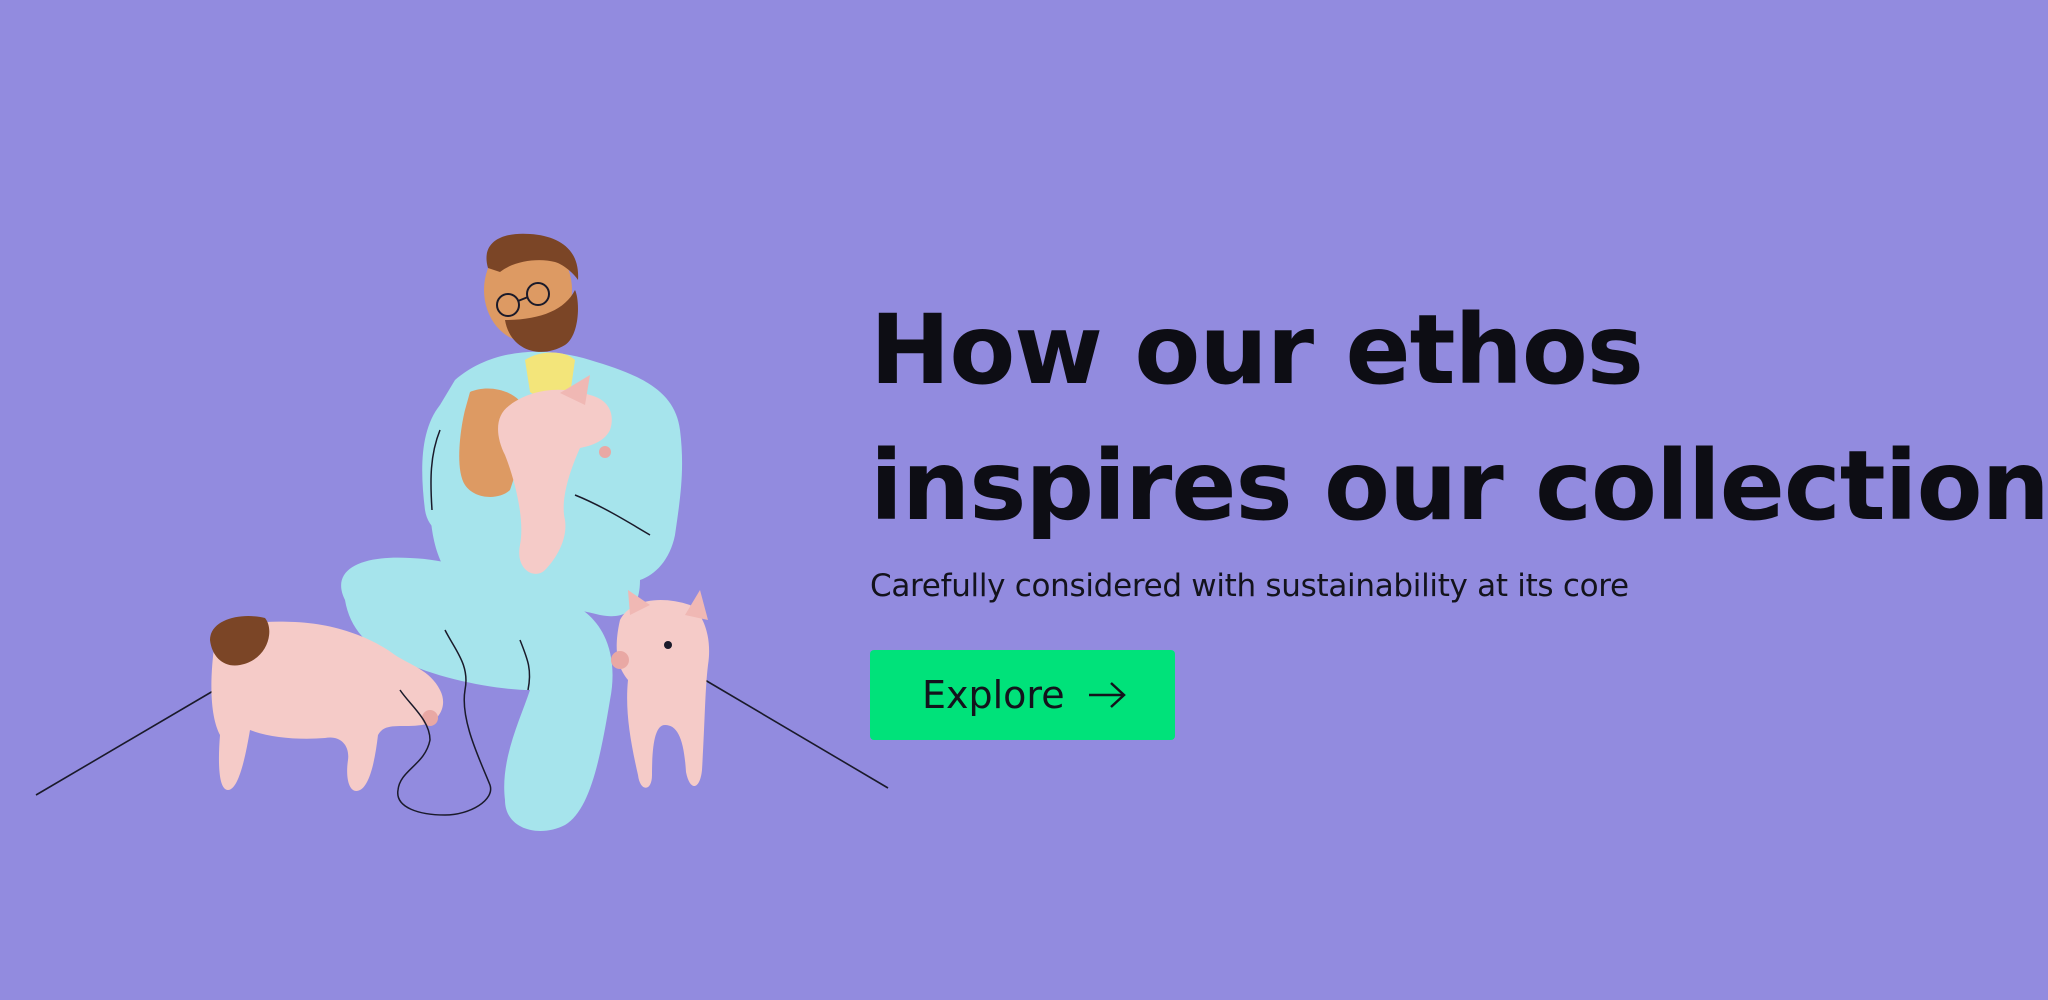 The width and height of the screenshot is (2048, 1000). What do you see at coordinates (1257, 350) in the screenshot?
I see `hero-headline-line-1: How our ethos` at bounding box center [1257, 350].